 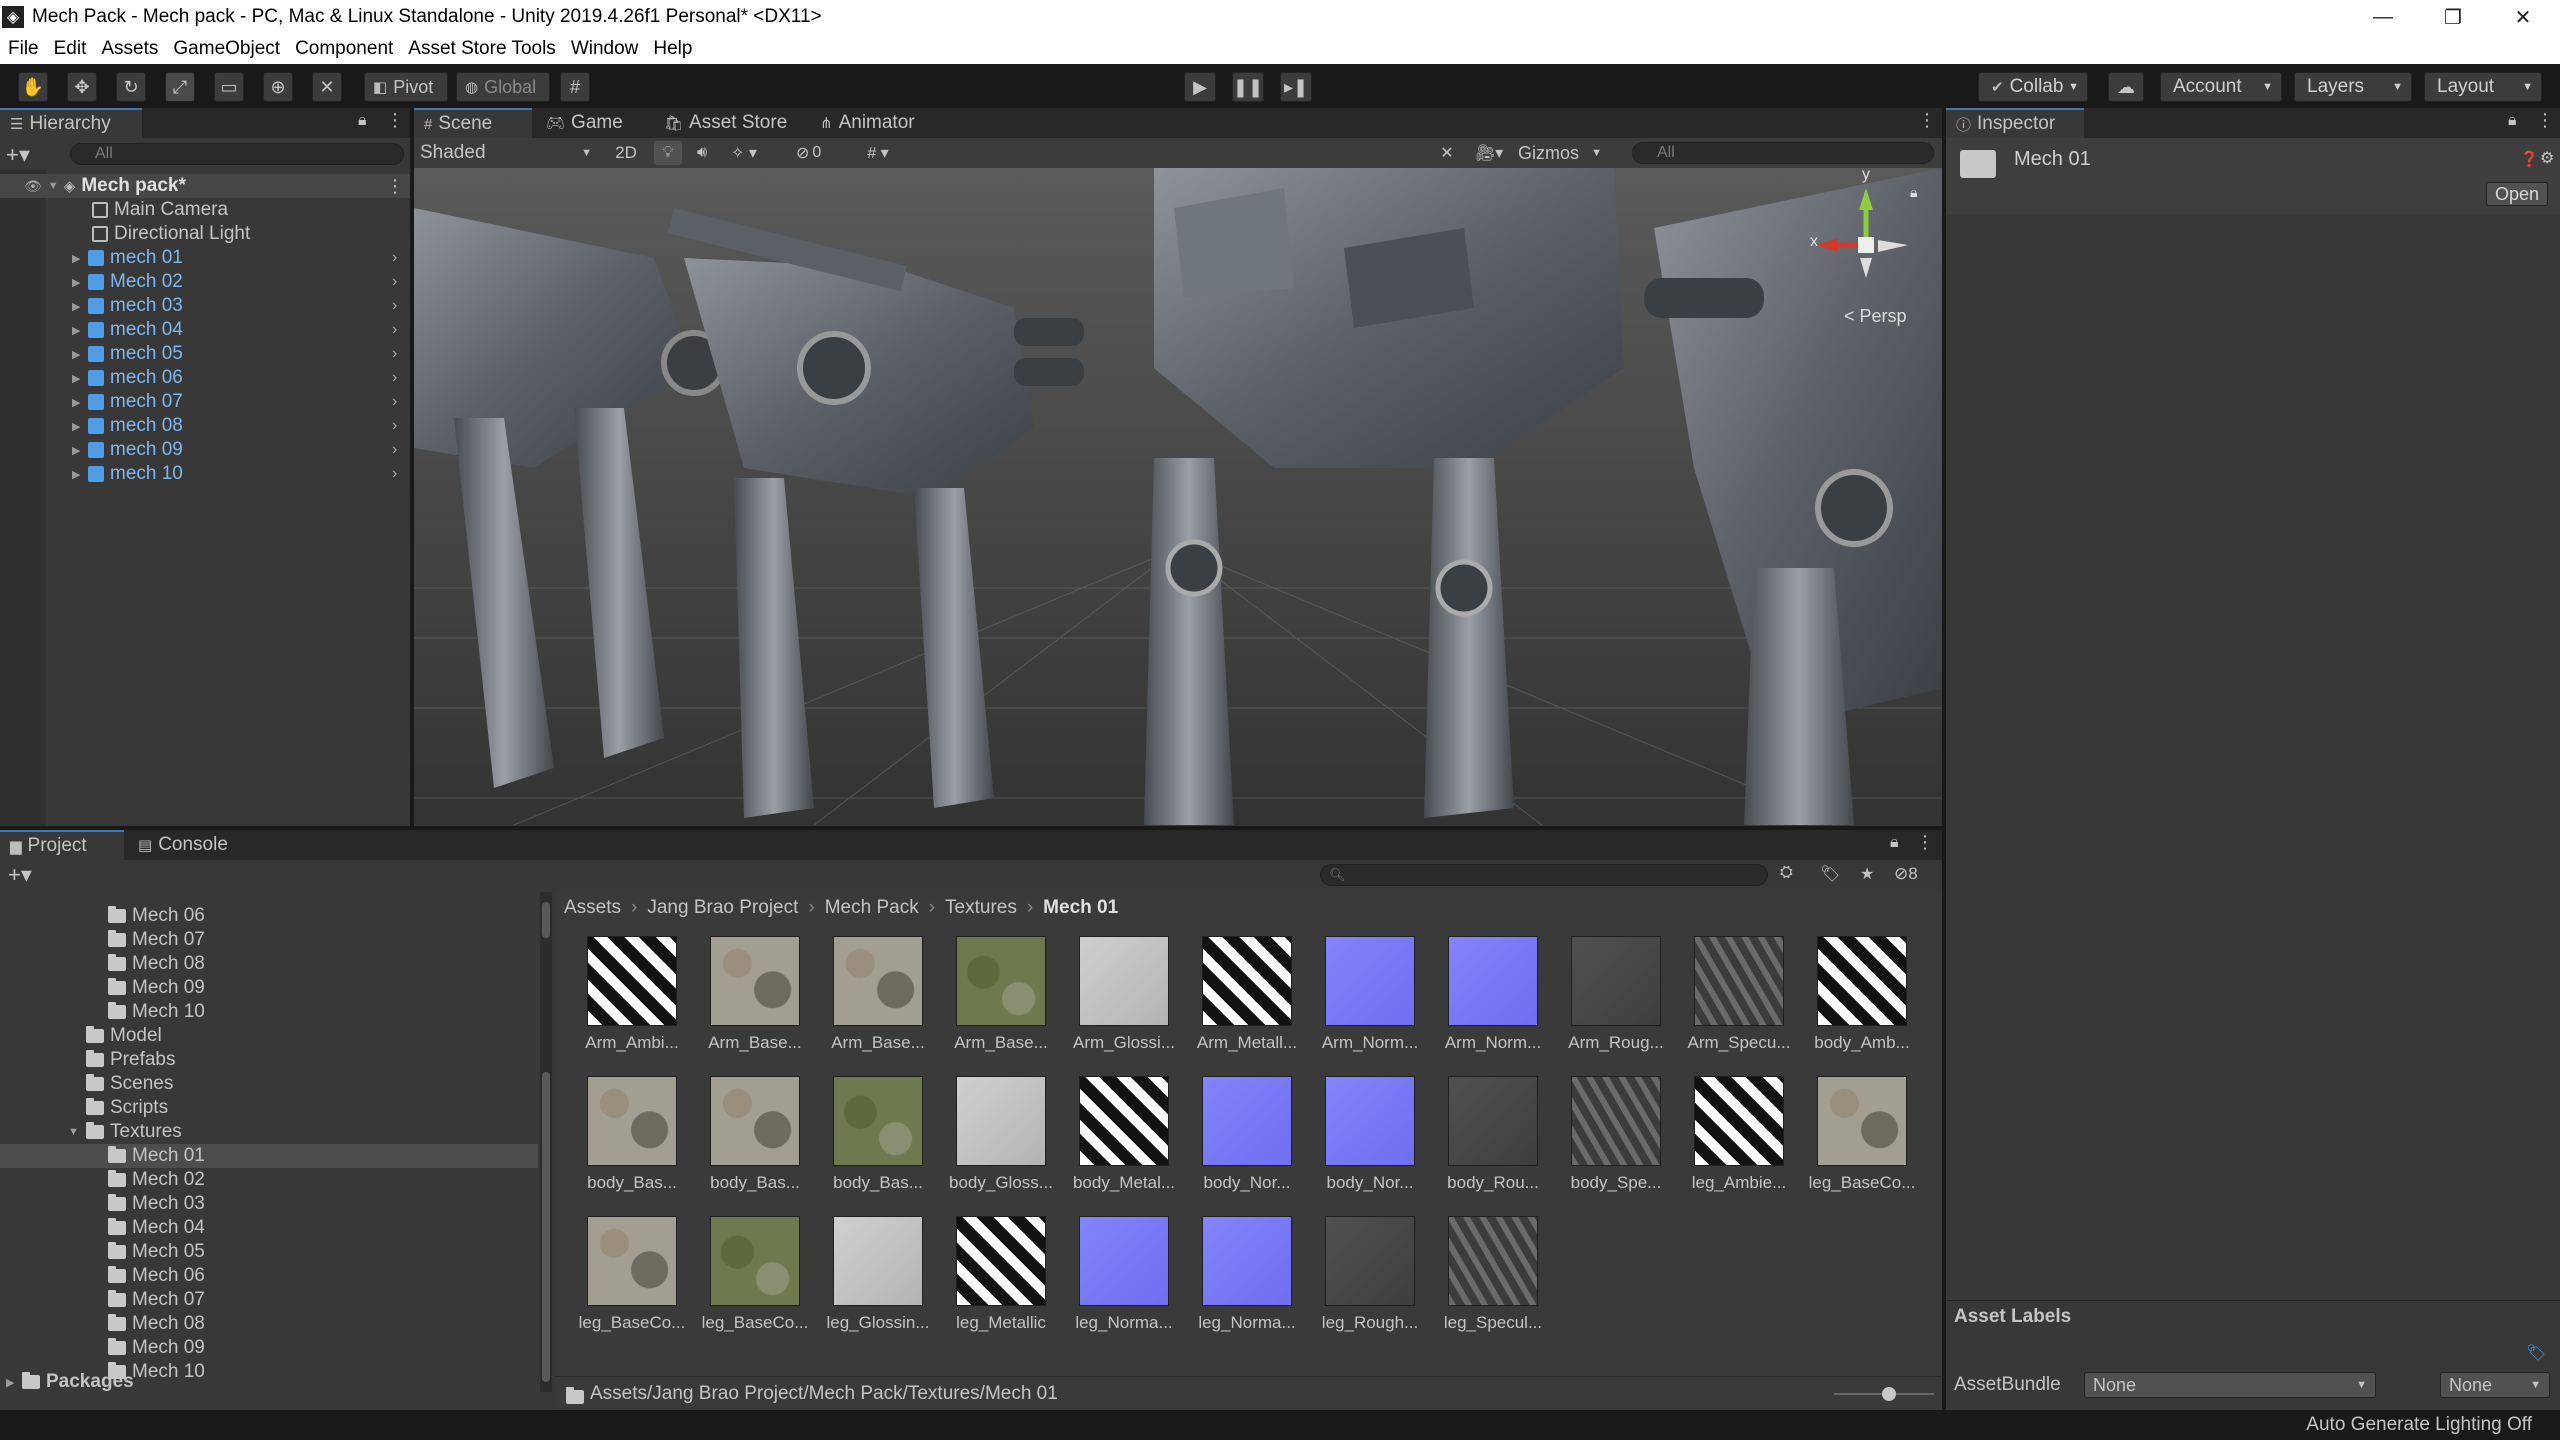 I want to click on project-lock-icon: 🔒︎, so click(x=1894, y=843).